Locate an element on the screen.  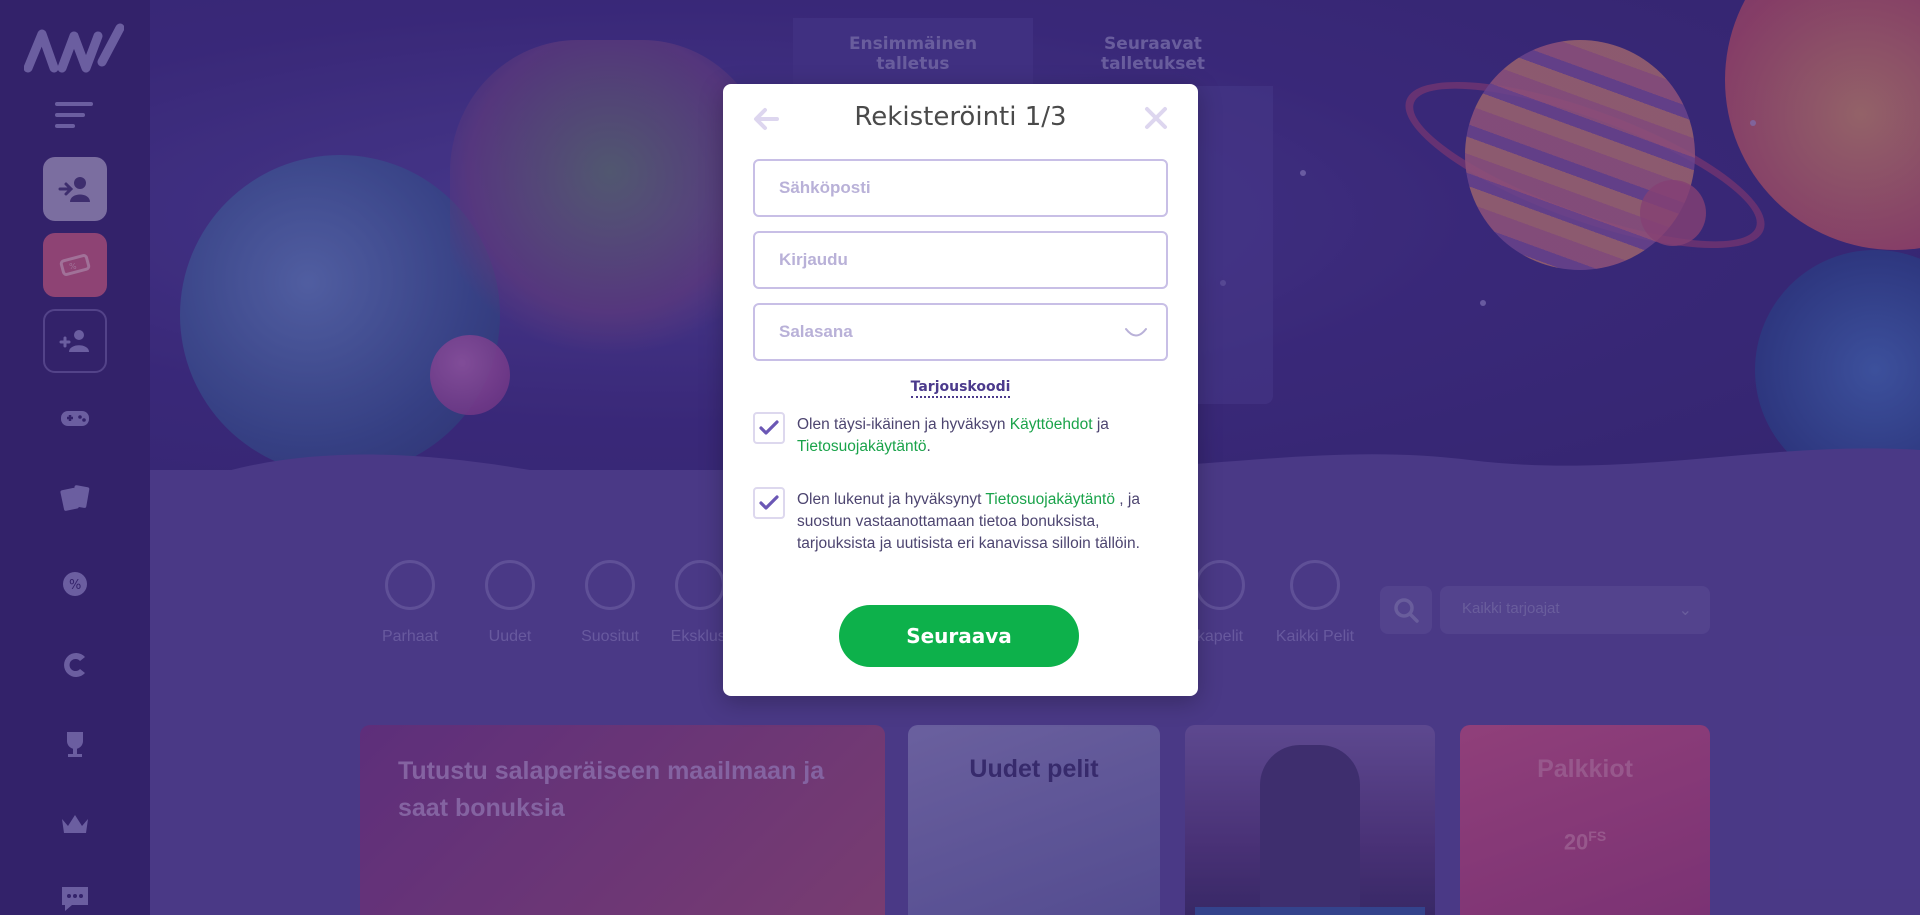
marketing-checkbox is located at coordinates (769, 503).